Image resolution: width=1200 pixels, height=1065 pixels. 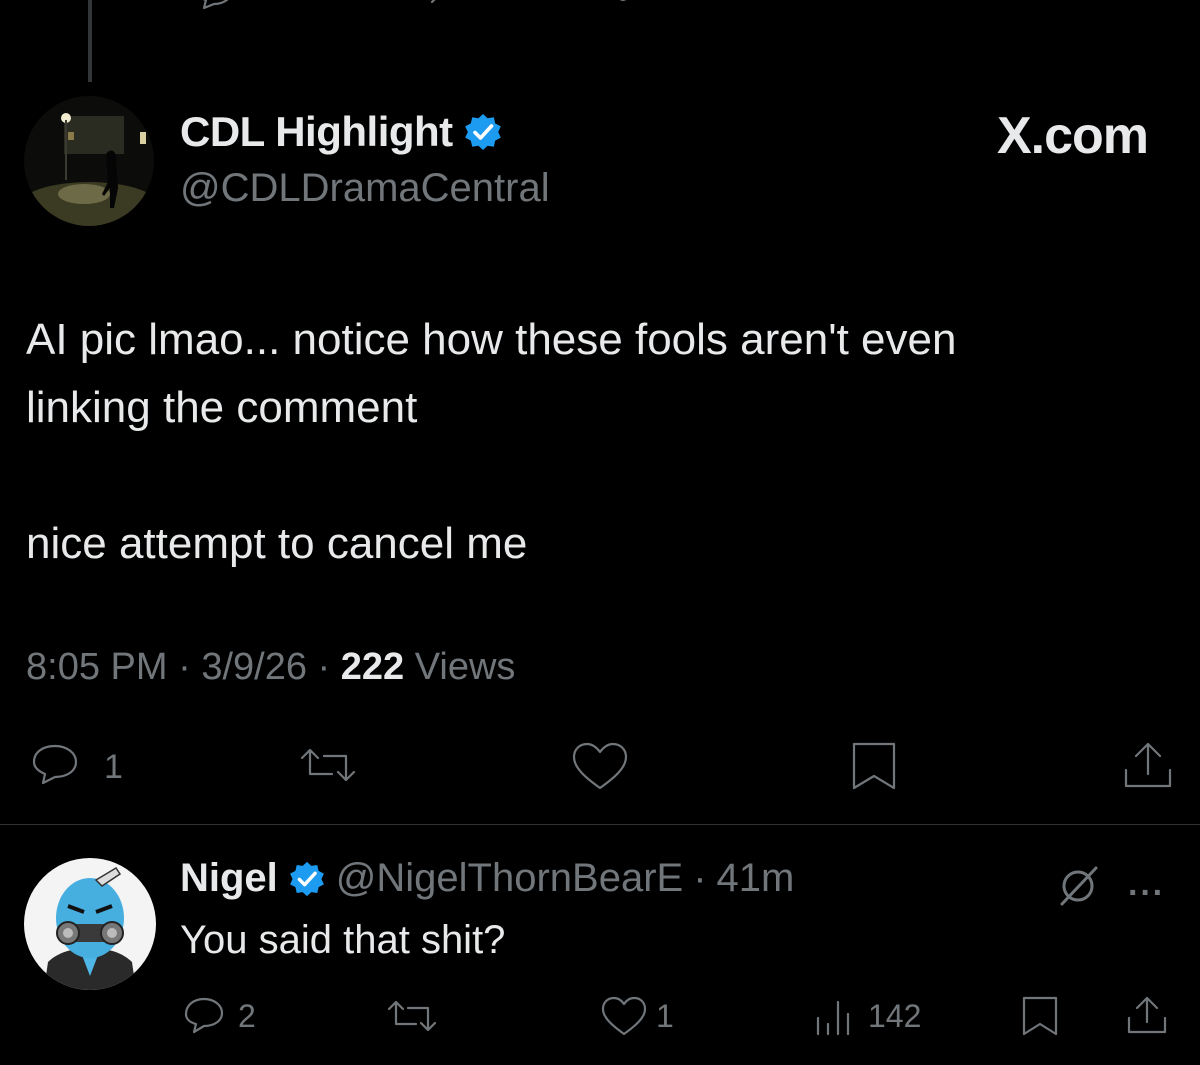 What do you see at coordinates (1079, 885) in the screenshot?
I see `grok-icon` at bounding box center [1079, 885].